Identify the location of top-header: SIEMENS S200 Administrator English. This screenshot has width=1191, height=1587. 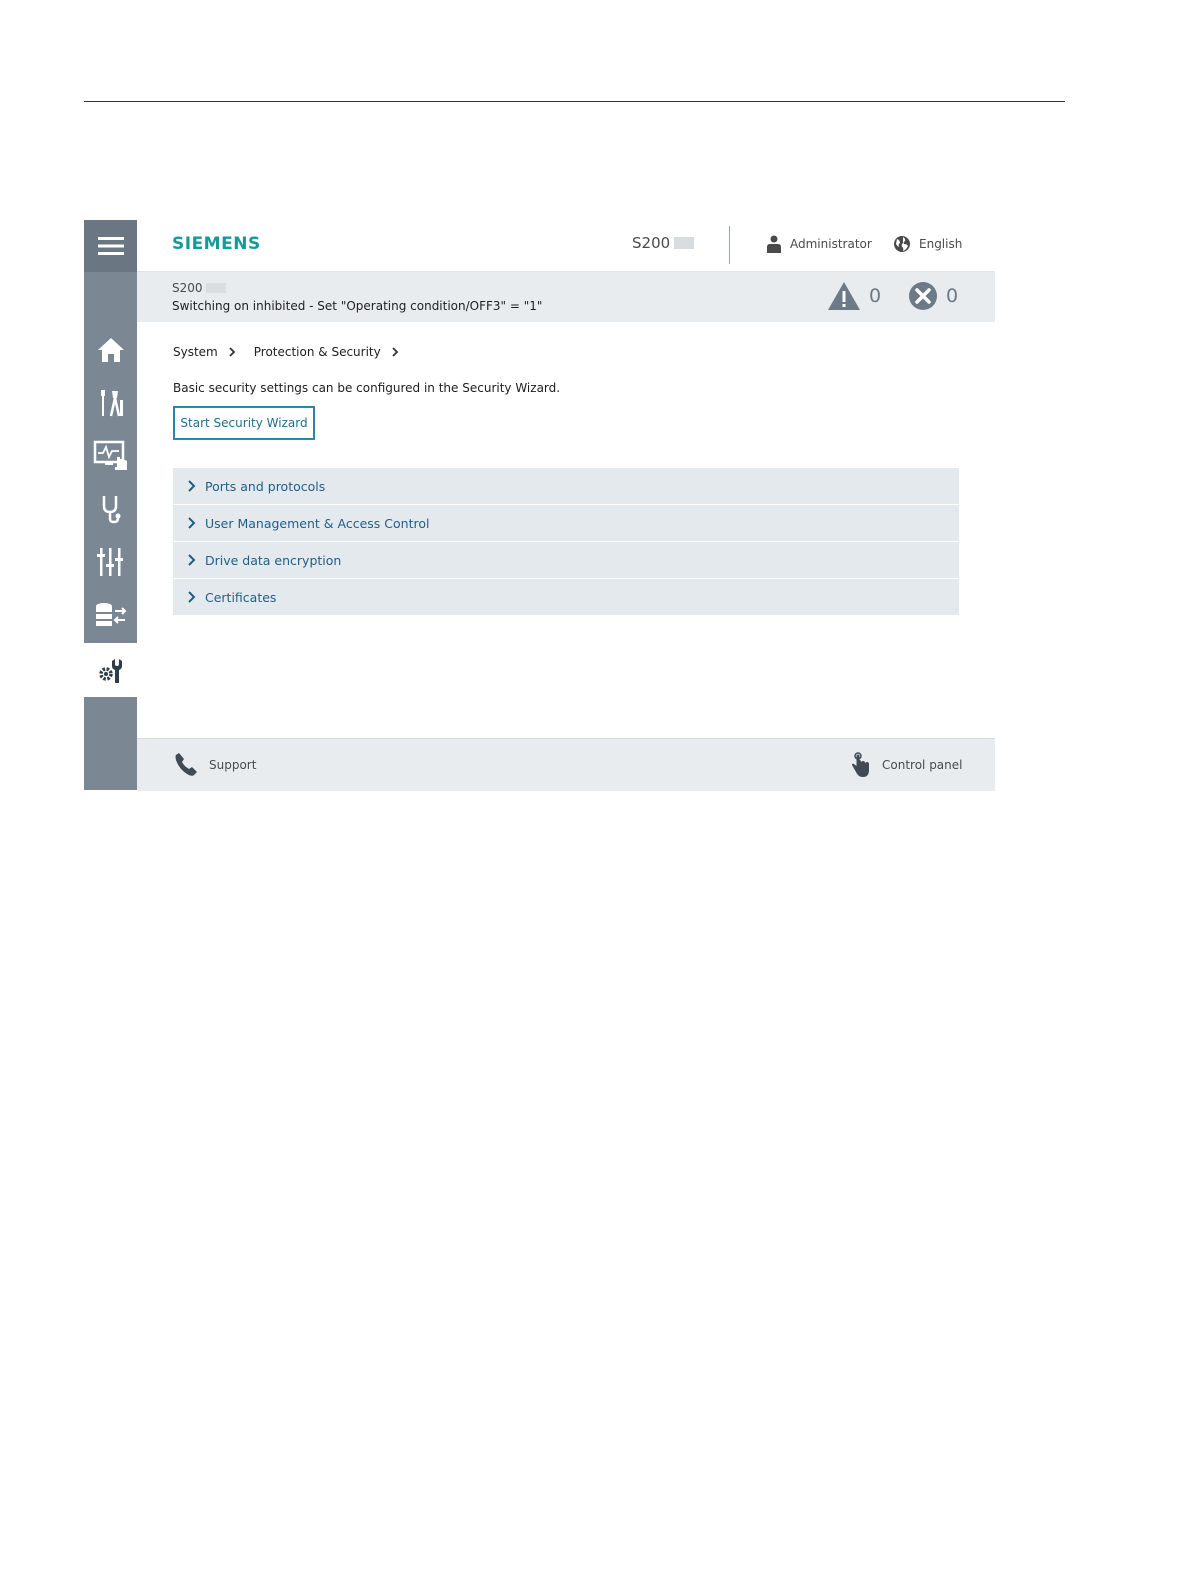
(566, 246).